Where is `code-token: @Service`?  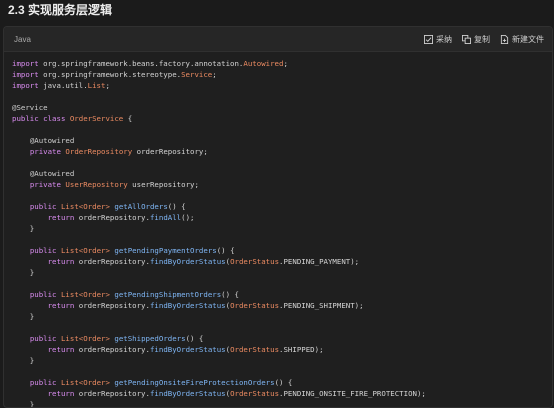
code-token: @Service is located at coordinates (30, 107).